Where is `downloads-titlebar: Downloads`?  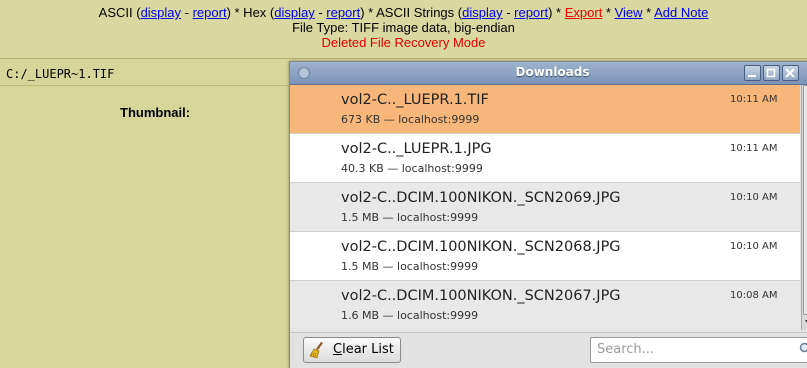
downloads-titlebar: Downloads is located at coordinates (548, 73).